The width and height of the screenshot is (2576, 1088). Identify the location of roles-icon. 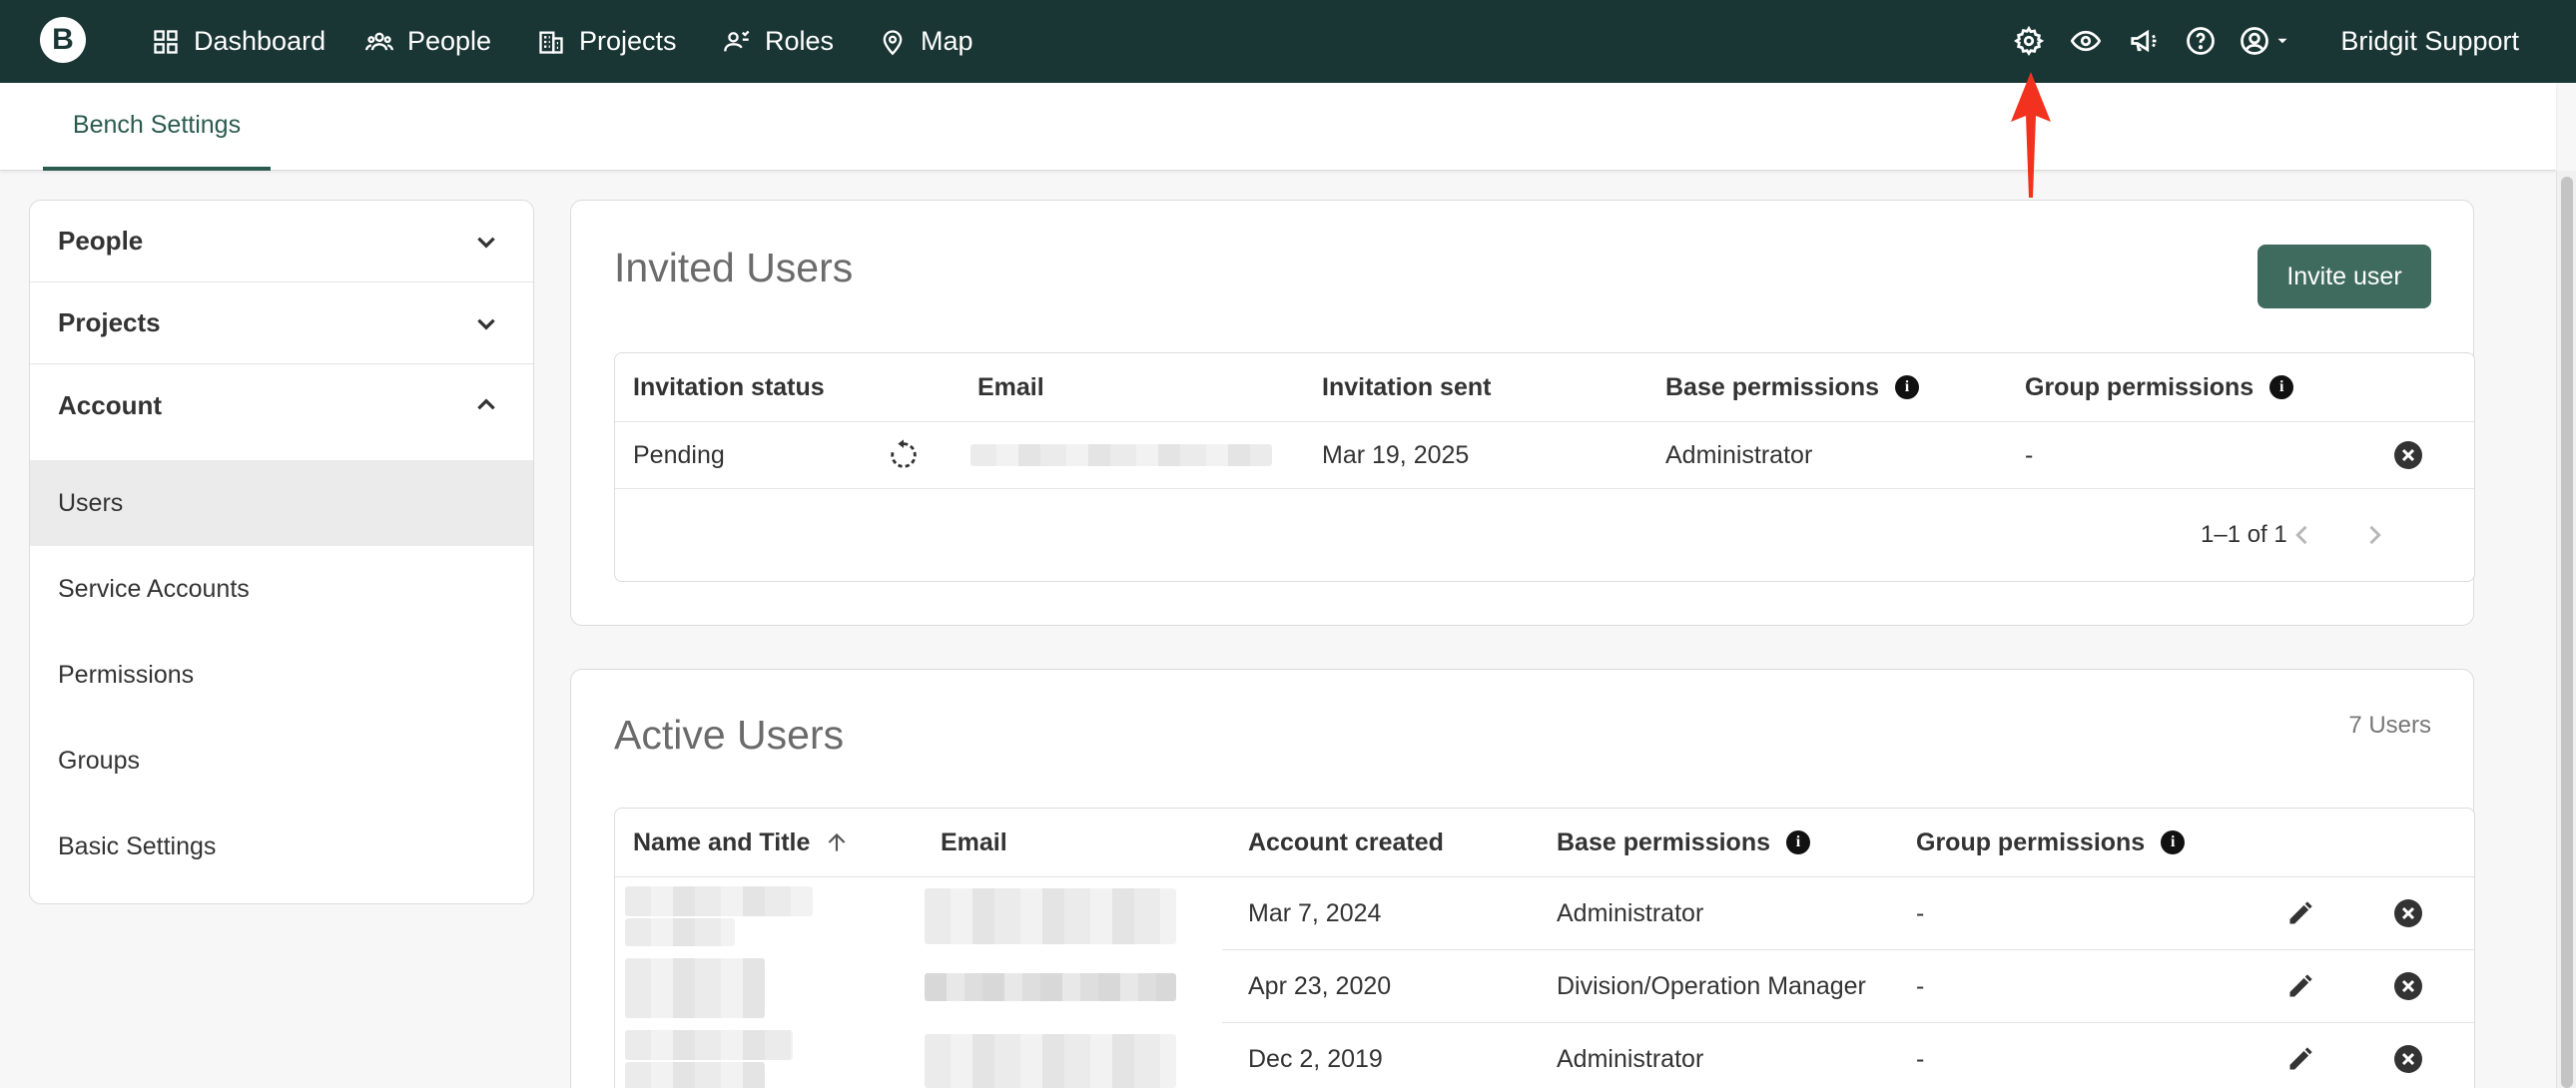
(737, 41).